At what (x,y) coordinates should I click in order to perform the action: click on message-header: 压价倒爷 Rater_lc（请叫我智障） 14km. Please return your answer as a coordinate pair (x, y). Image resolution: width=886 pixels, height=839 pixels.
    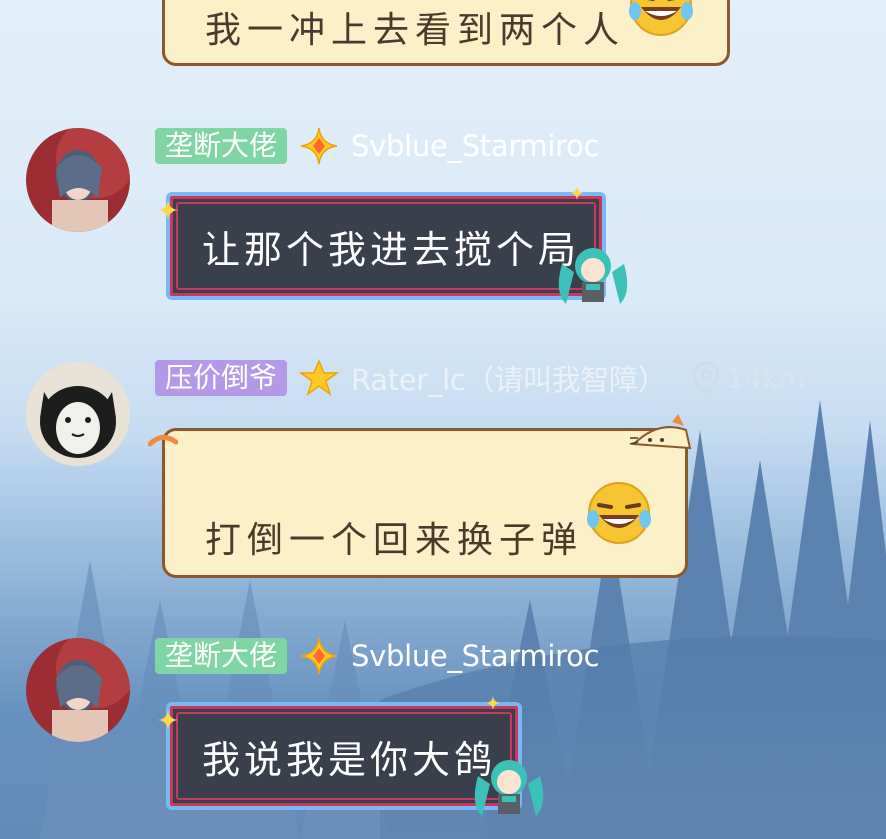
    Looking at the image, I should click on (480, 378).